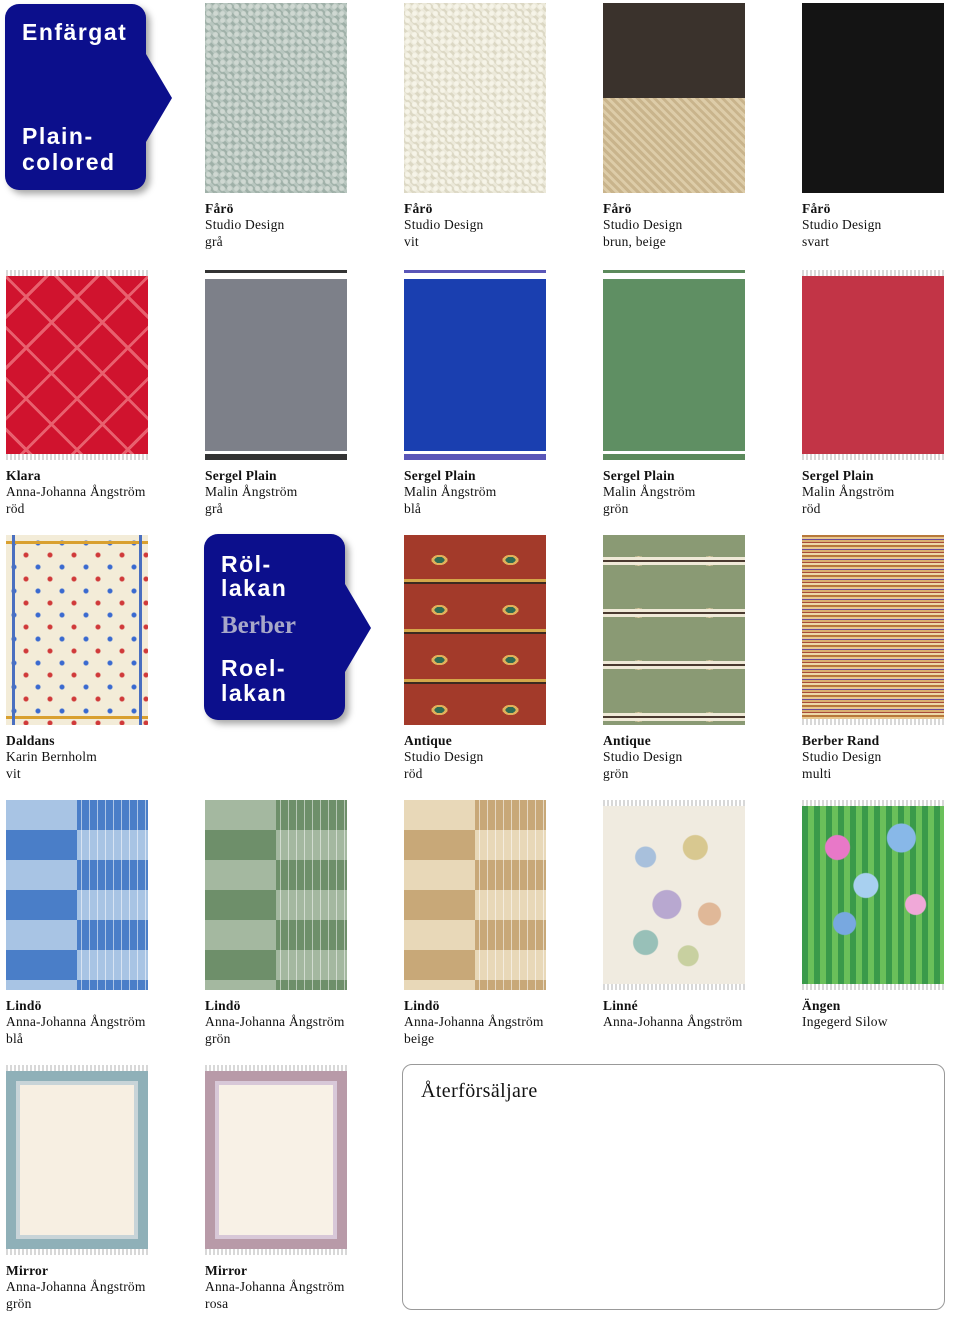 This screenshot has width=960, height=1330. I want to click on rug-caption: Sergel Plain Malin Ångström röd, so click(848, 492).